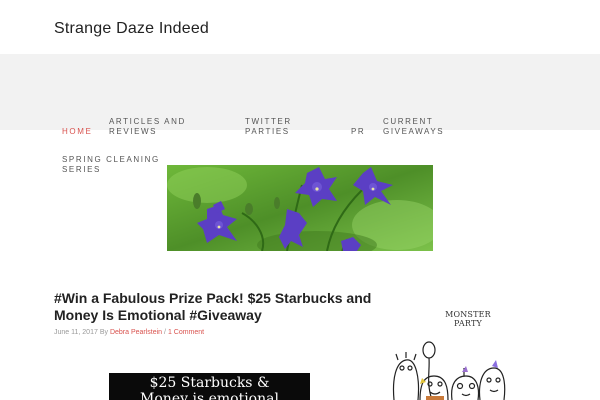 Image resolution: width=600 pixels, height=400 pixels. What do you see at coordinates (131, 29) in the screenshot?
I see `site-title: Strange Daze Indeed` at bounding box center [131, 29].